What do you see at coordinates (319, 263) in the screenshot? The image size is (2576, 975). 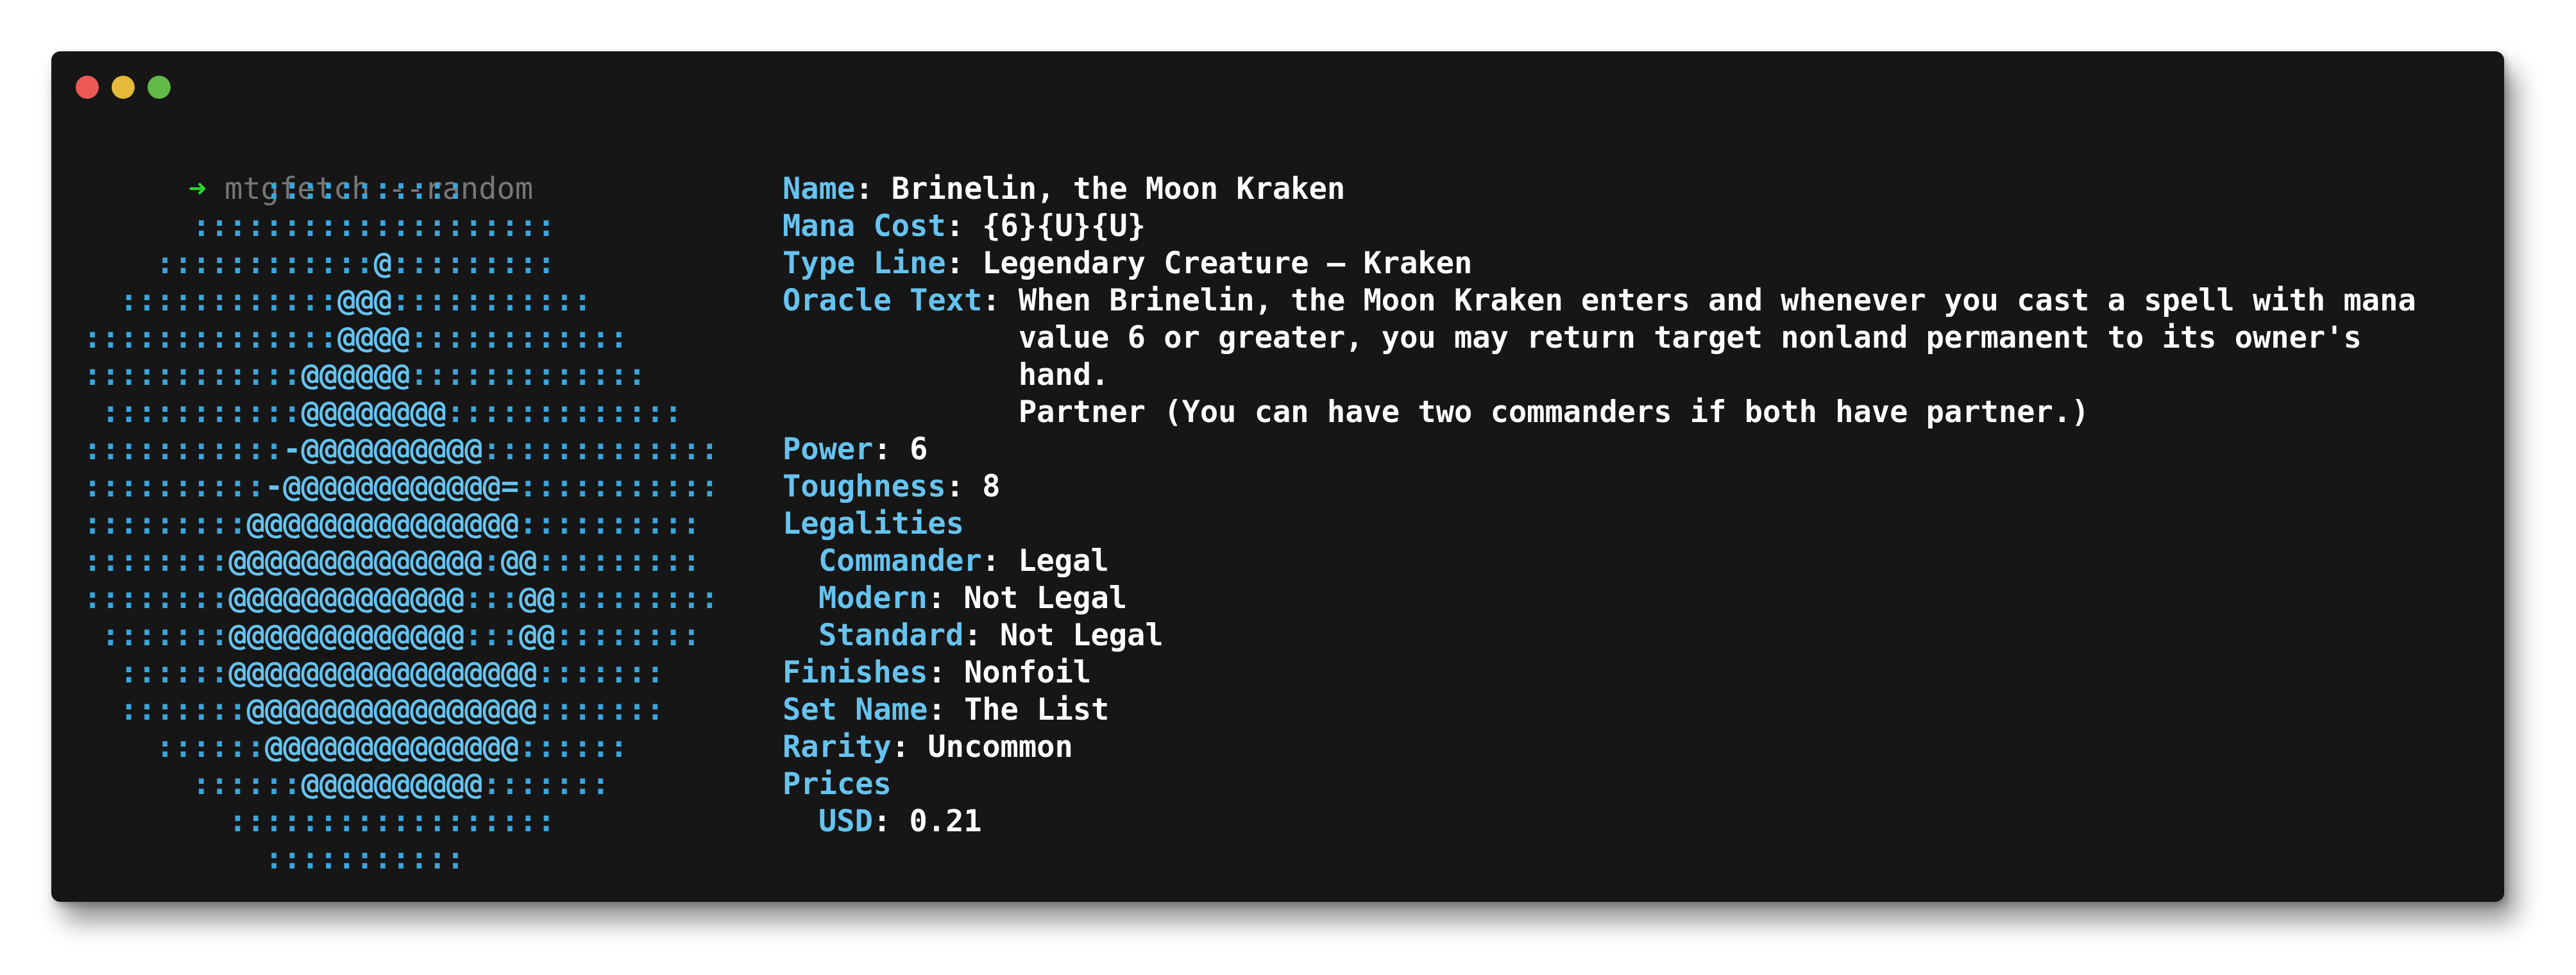 I see `ascii-art-line: ::::::::::::@:::::::::` at bounding box center [319, 263].